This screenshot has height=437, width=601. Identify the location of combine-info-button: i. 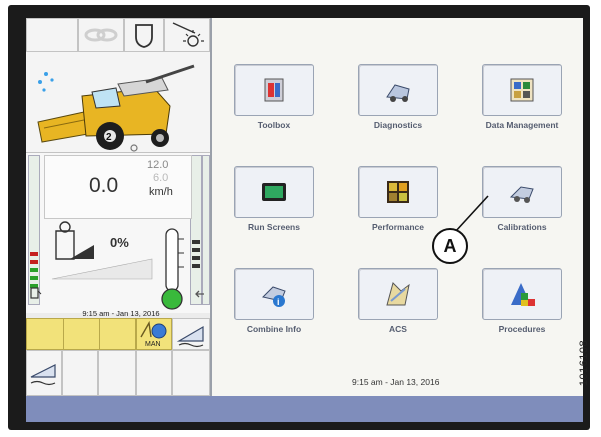
(274, 294).